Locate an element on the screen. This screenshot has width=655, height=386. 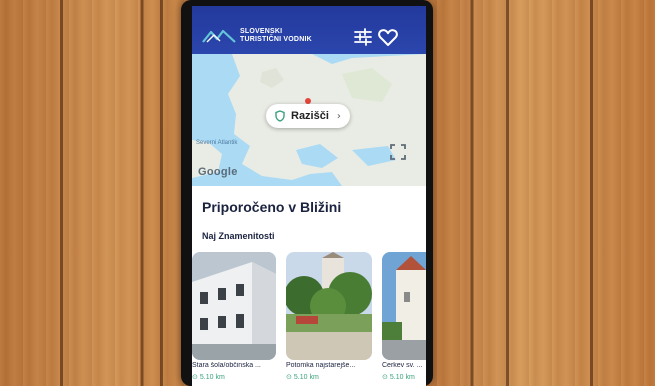
filter-button is located at coordinates (363, 37).